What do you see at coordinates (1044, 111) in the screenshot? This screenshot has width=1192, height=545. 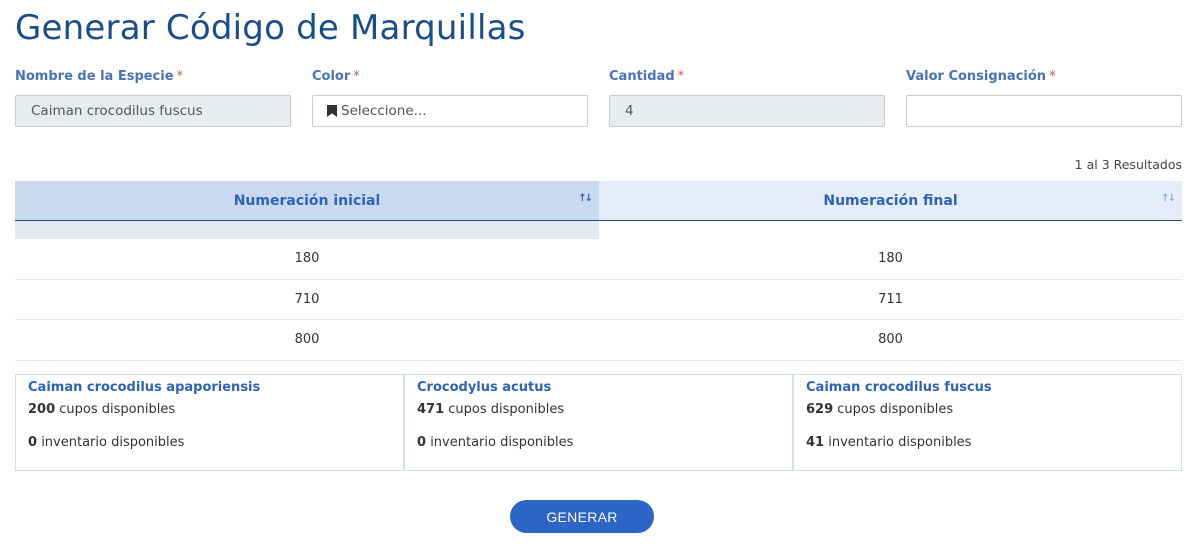 I see `consignment-input` at bounding box center [1044, 111].